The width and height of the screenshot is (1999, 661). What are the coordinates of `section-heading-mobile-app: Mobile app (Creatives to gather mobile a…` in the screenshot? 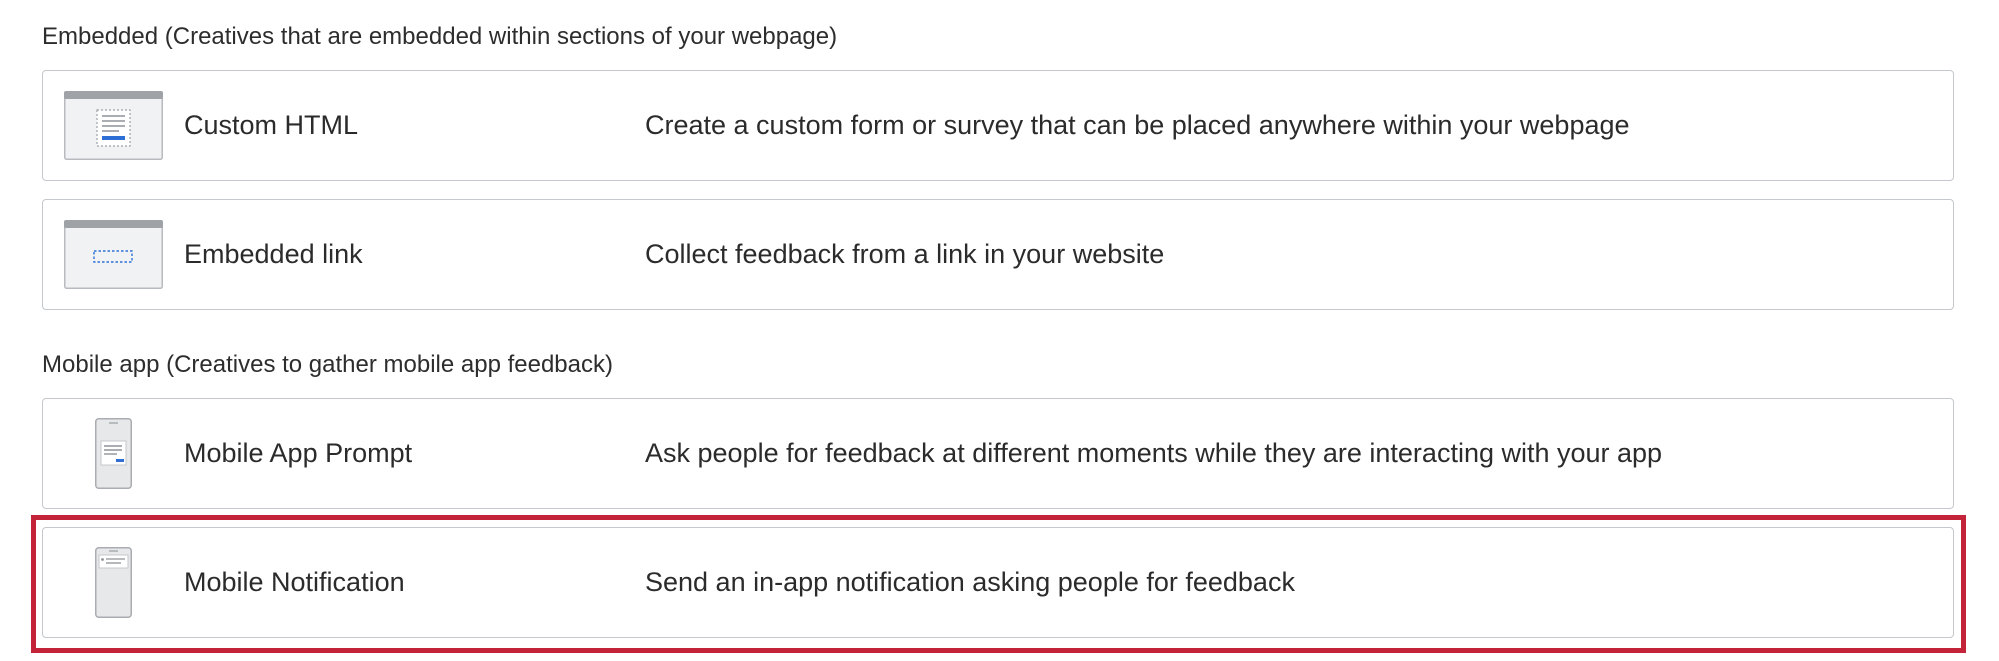 It's located at (327, 364).